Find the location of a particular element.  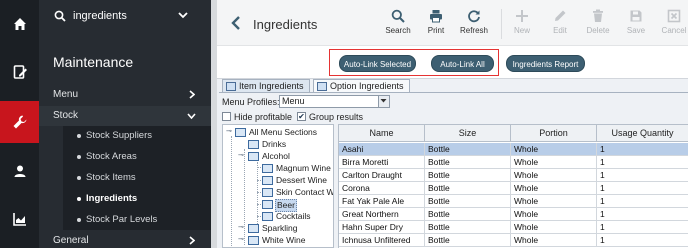

maintenance-button is located at coordinates (19, 122).